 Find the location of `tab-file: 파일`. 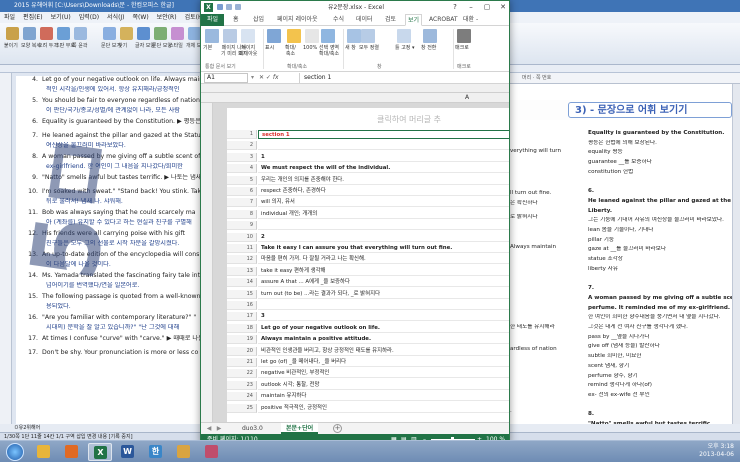

tab-file: 파일 is located at coordinates (213, 20).